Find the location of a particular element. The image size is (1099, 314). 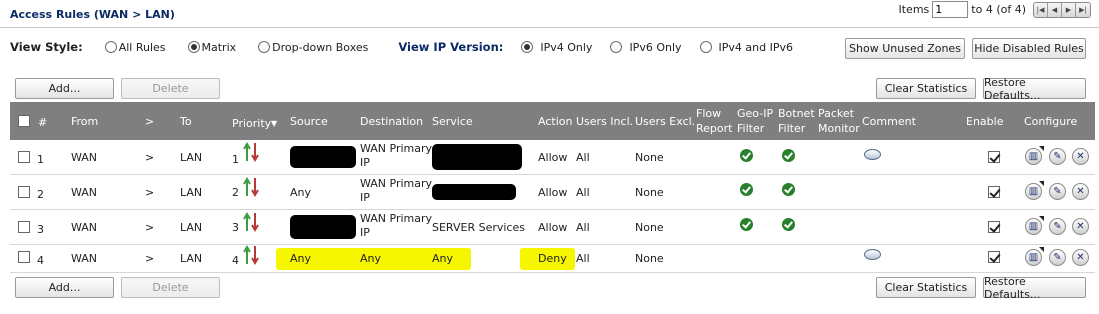

radio-all-rules: All Rules is located at coordinates (135, 47).